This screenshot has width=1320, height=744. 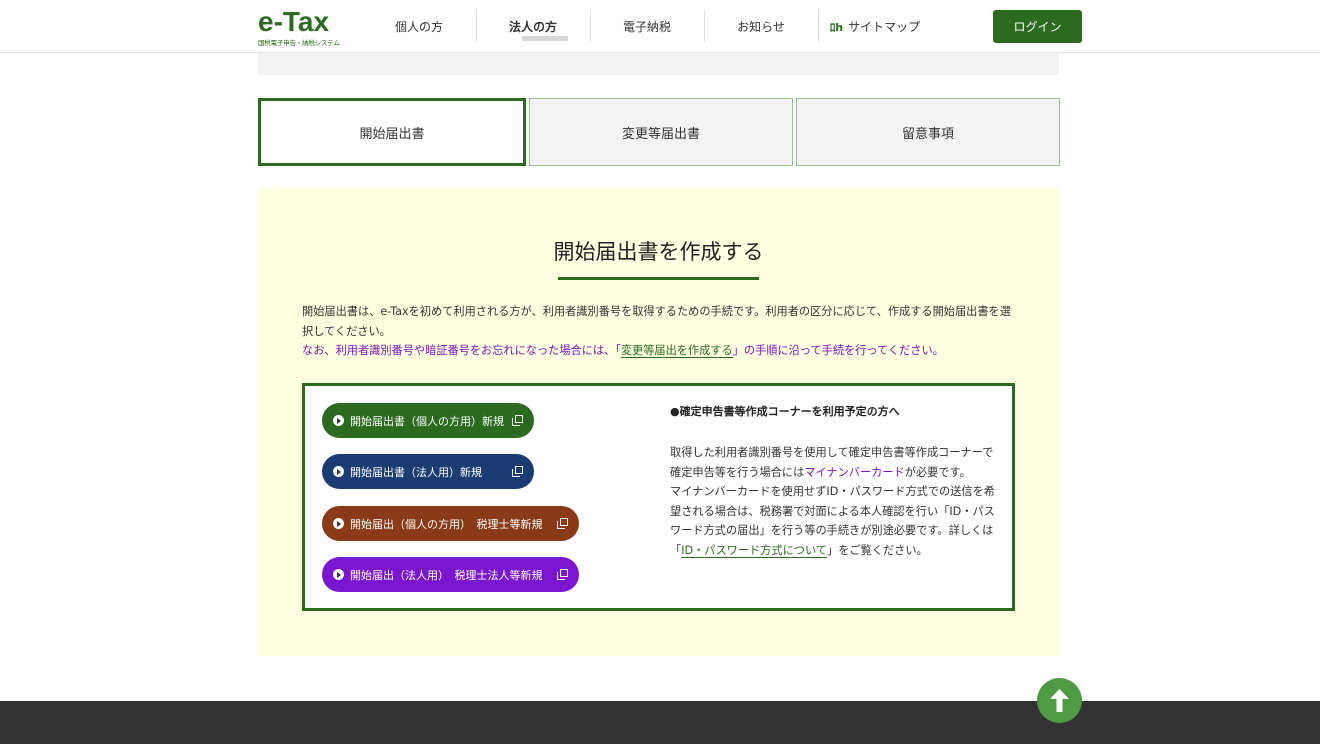 What do you see at coordinates (461, 350) in the screenshot?
I see `notice-text: なお、利用者識別番号や暗証番号をお忘れになった場合には、「` at bounding box center [461, 350].